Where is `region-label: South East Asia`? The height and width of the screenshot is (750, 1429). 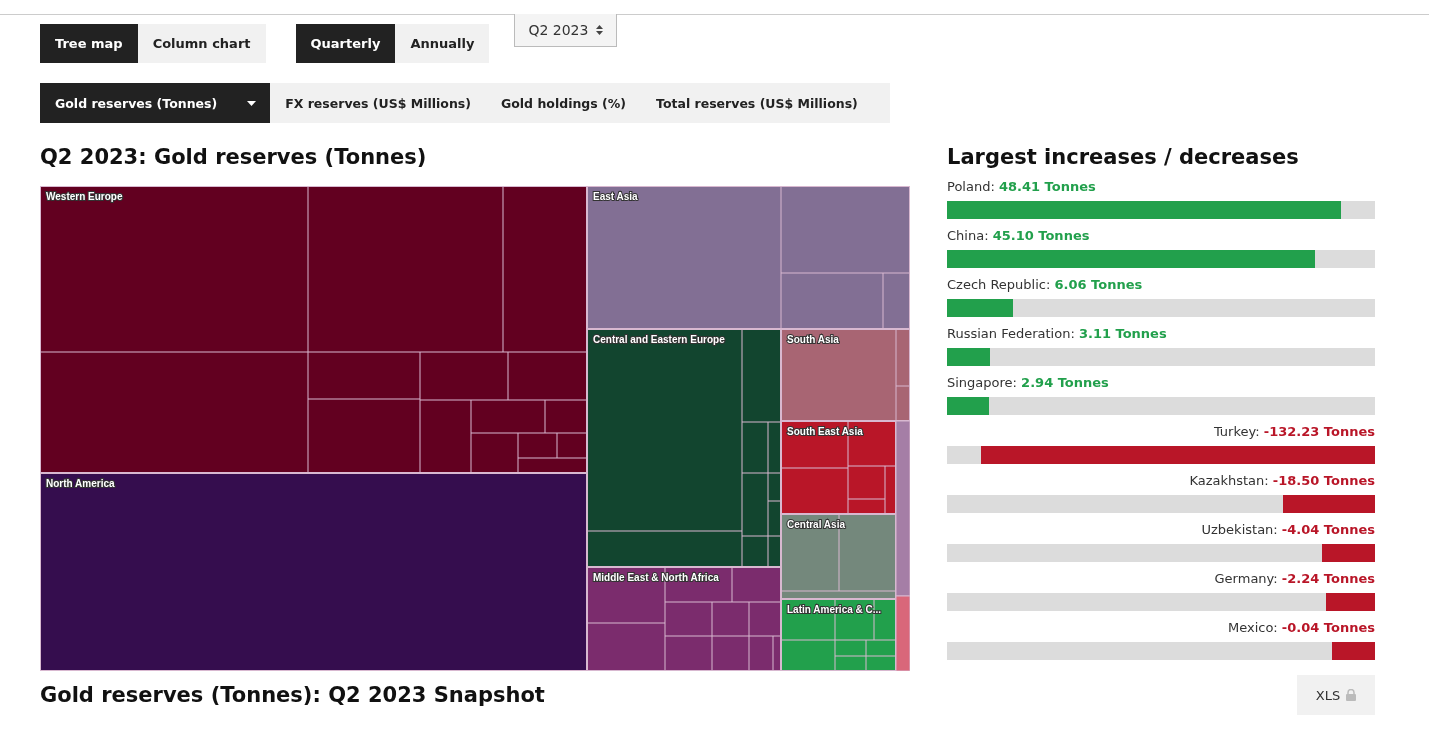 region-label: South East Asia is located at coordinates (825, 431).